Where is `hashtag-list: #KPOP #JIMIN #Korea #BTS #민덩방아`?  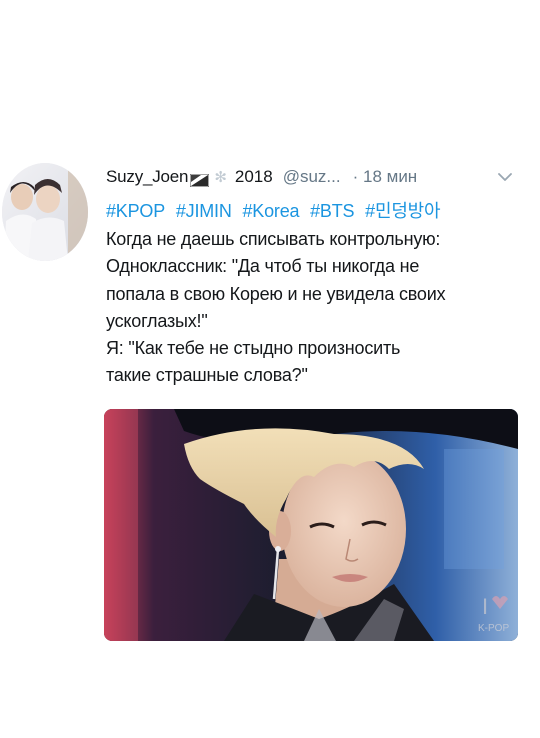 hashtag-list: #KPOP #JIMIN #Korea #BTS #민덩방아 is located at coordinates (276, 210).